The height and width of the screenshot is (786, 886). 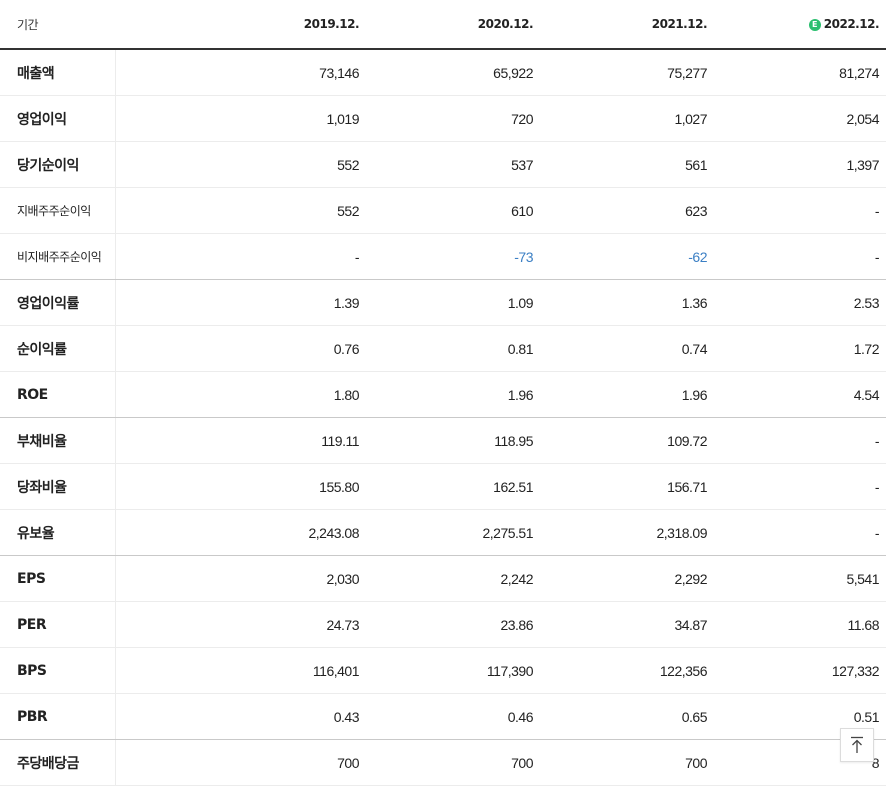 What do you see at coordinates (800, 72) in the screenshot?
I see `value-cell: 81,274` at bounding box center [800, 72].